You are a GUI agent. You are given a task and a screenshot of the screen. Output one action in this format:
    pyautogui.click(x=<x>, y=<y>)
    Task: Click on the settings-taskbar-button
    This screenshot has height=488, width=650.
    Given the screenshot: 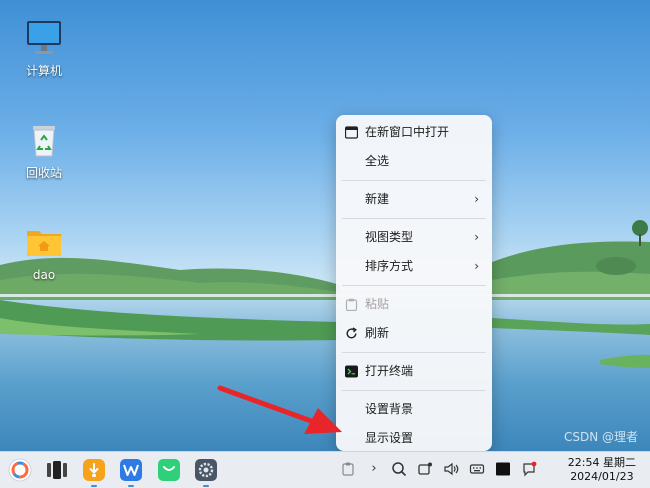 What is the action you would take?
    pyautogui.click(x=206, y=472)
    